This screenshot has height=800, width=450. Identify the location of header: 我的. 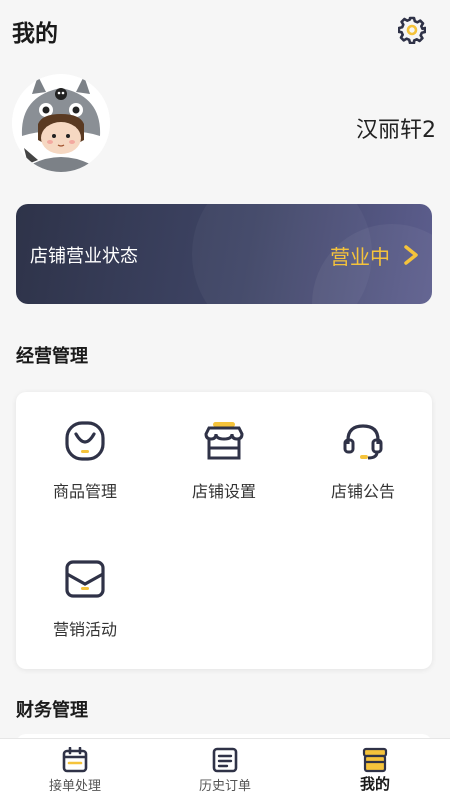
(225, 31).